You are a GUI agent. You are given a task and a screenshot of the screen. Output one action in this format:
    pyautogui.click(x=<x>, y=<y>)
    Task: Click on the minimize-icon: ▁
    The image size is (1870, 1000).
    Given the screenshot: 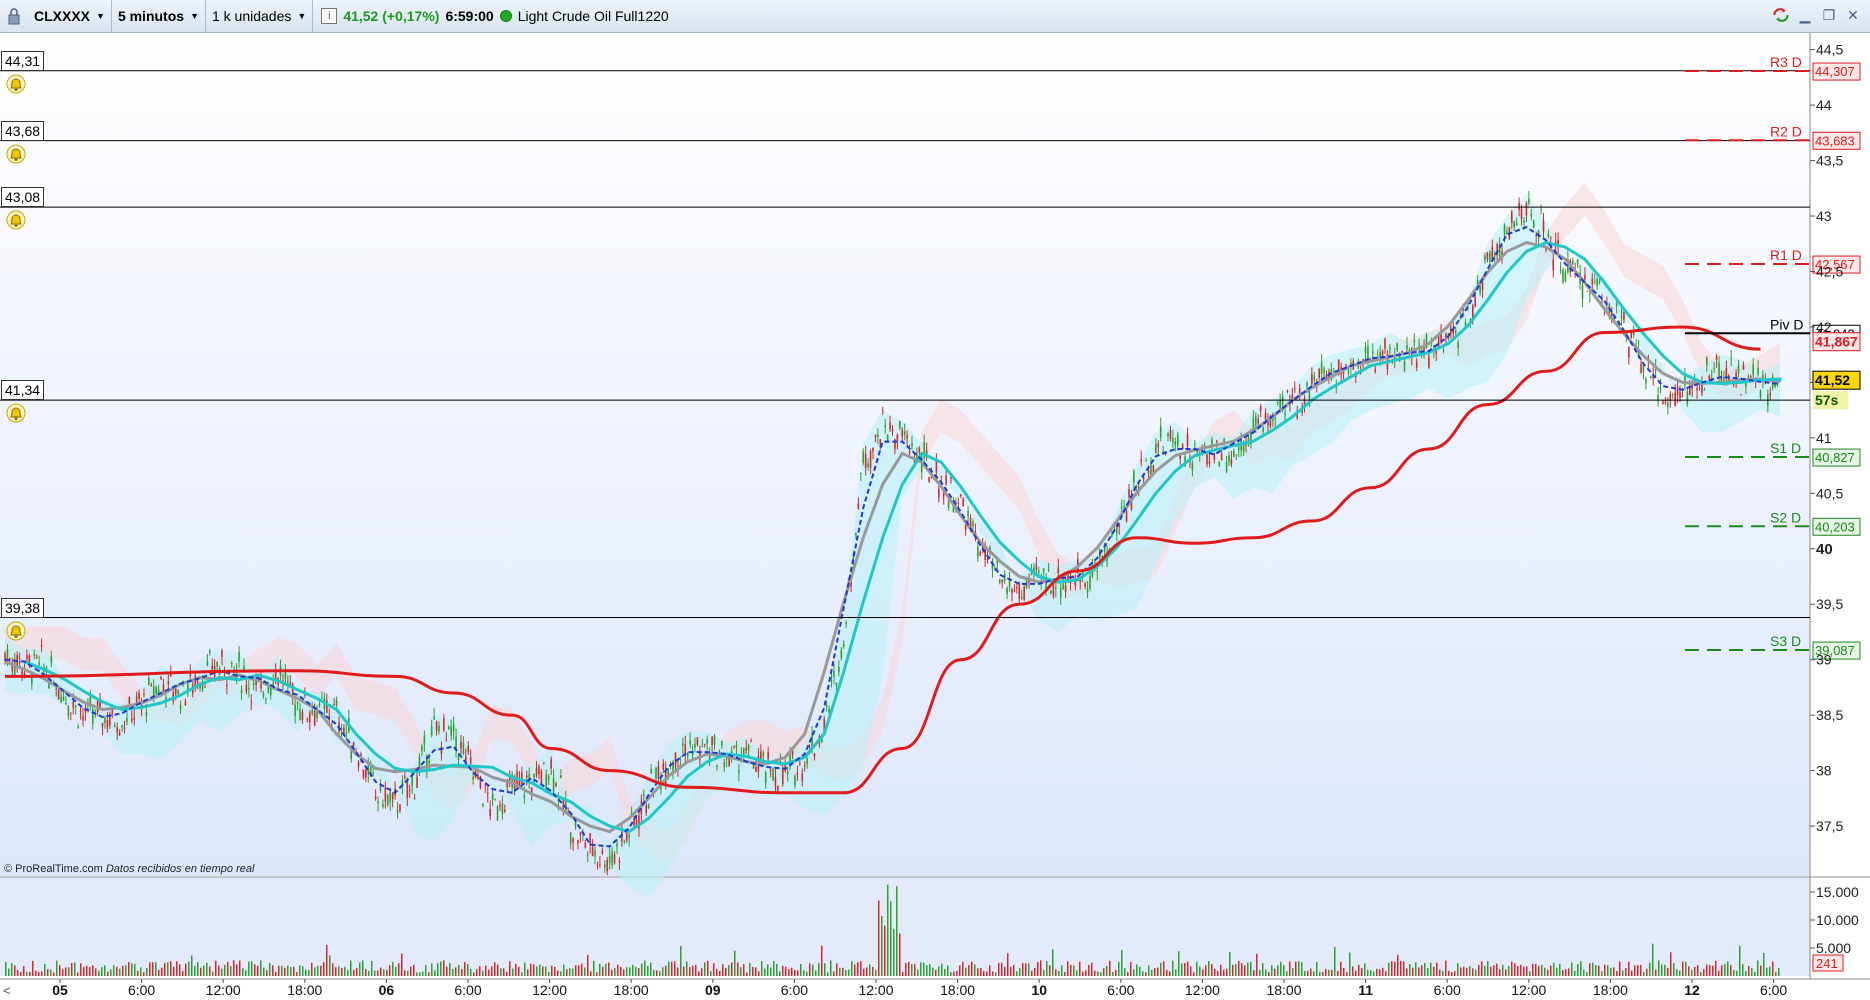 What is the action you would take?
    pyautogui.click(x=1805, y=15)
    